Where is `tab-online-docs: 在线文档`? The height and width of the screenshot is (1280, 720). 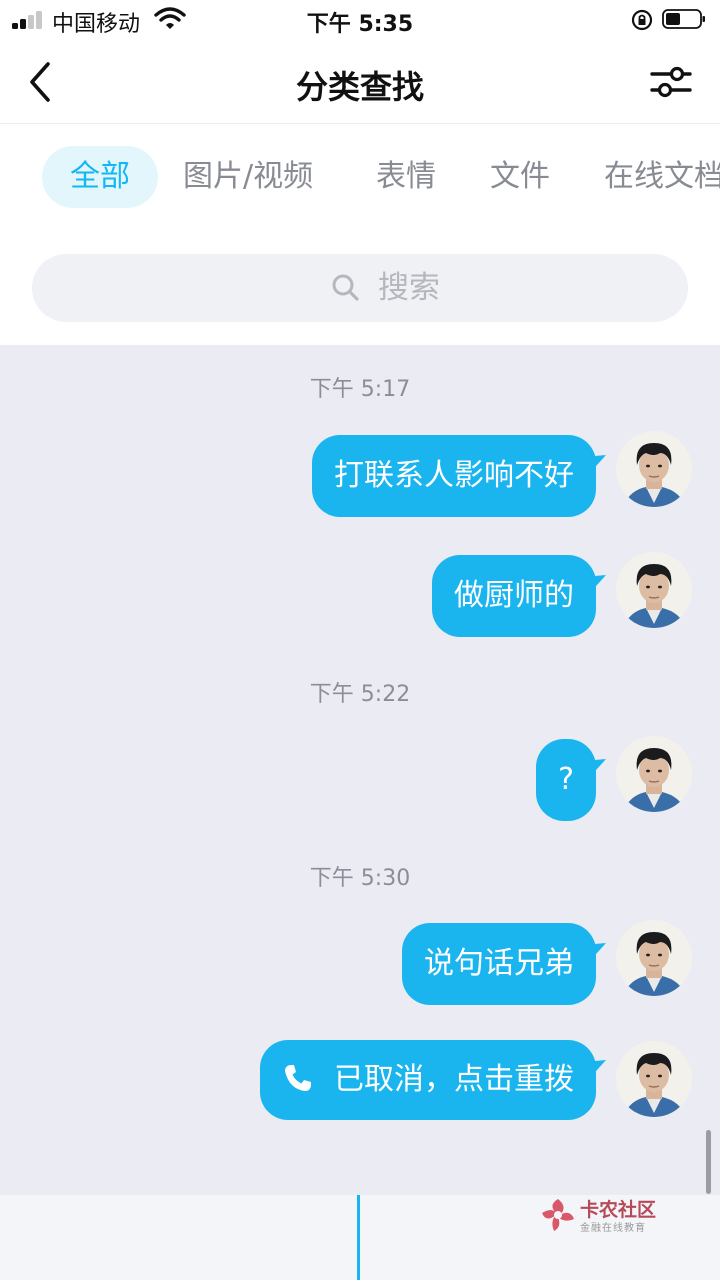
tab-online-docs: 在线文档 is located at coordinates (662, 177).